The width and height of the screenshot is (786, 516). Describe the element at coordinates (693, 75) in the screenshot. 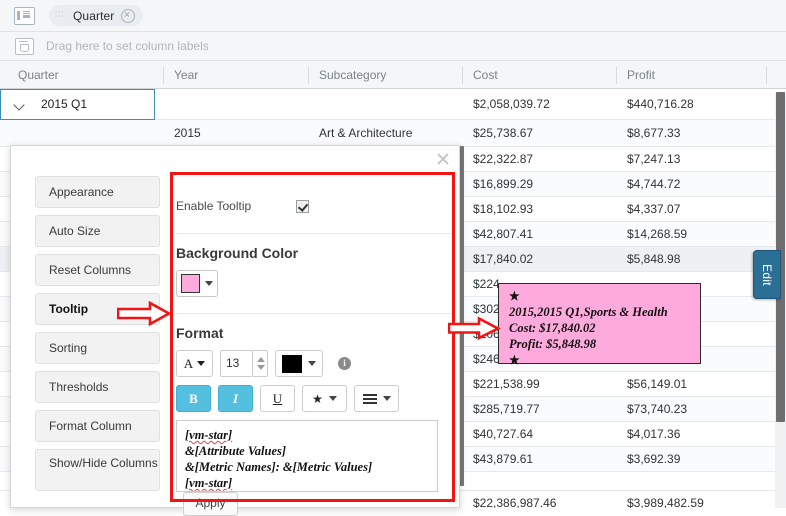

I see `column-header-profit: Profit` at that location.